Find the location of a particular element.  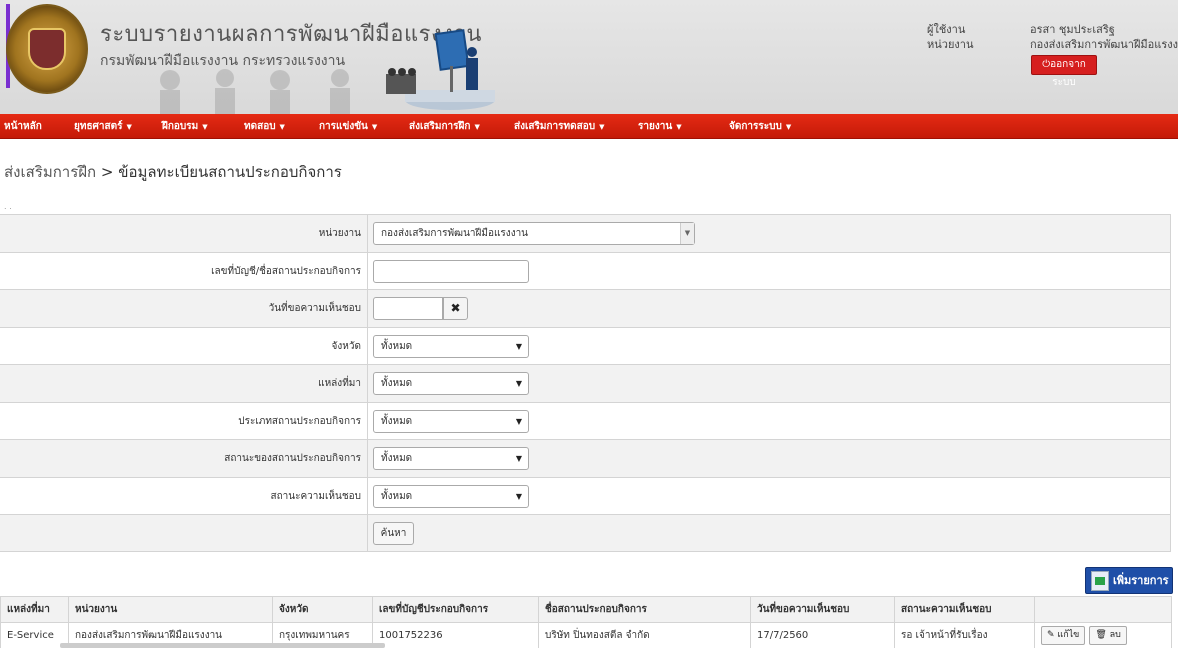

cell-actions: ✎ แก้ไข 🗑 ลบ is located at coordinates (1103, 635).